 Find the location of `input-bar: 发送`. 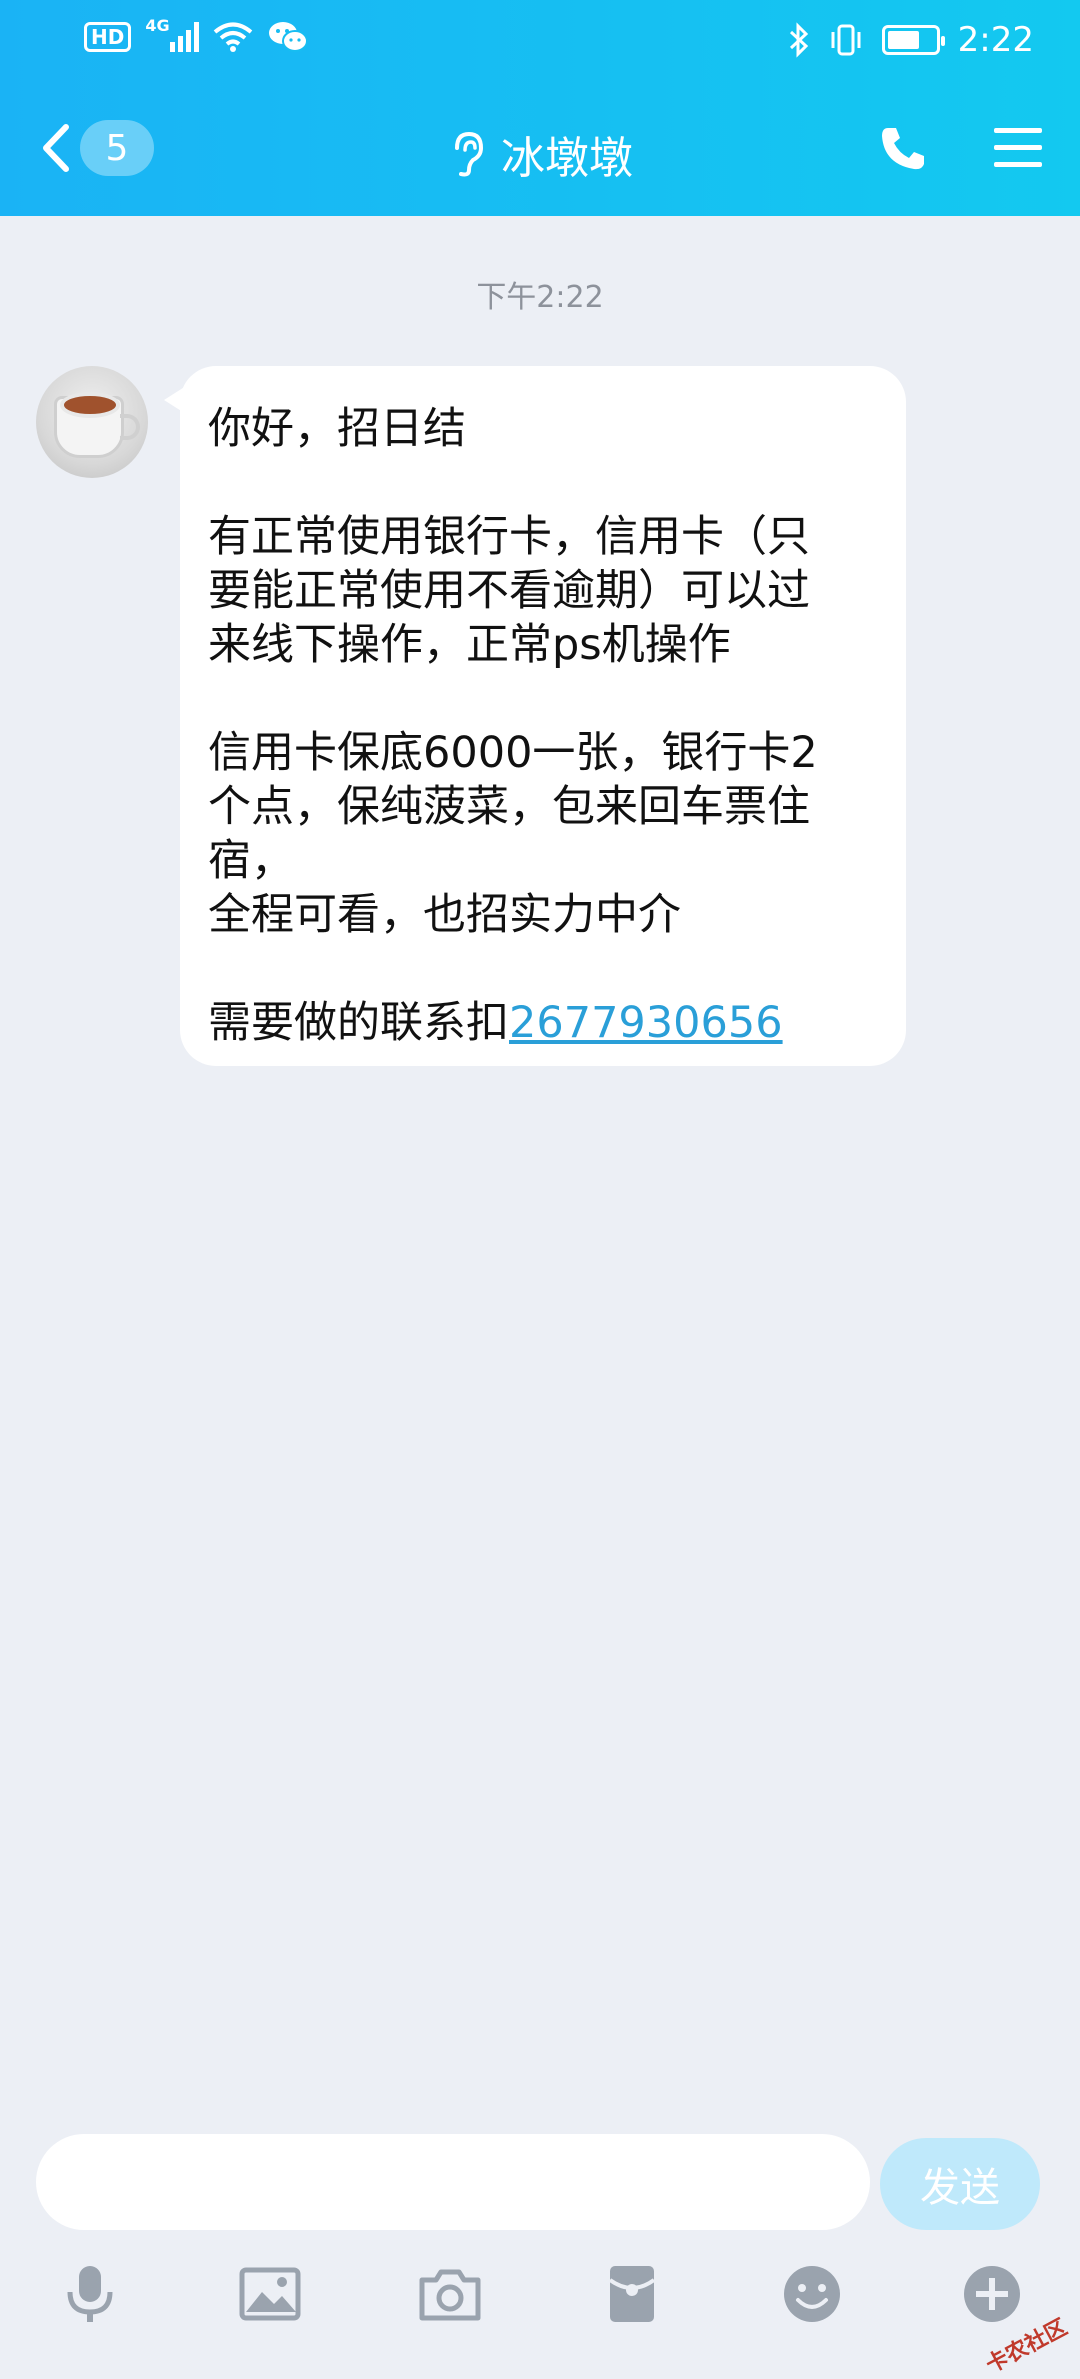

input-bar: 发送 is located at coordinates (540, 2230).